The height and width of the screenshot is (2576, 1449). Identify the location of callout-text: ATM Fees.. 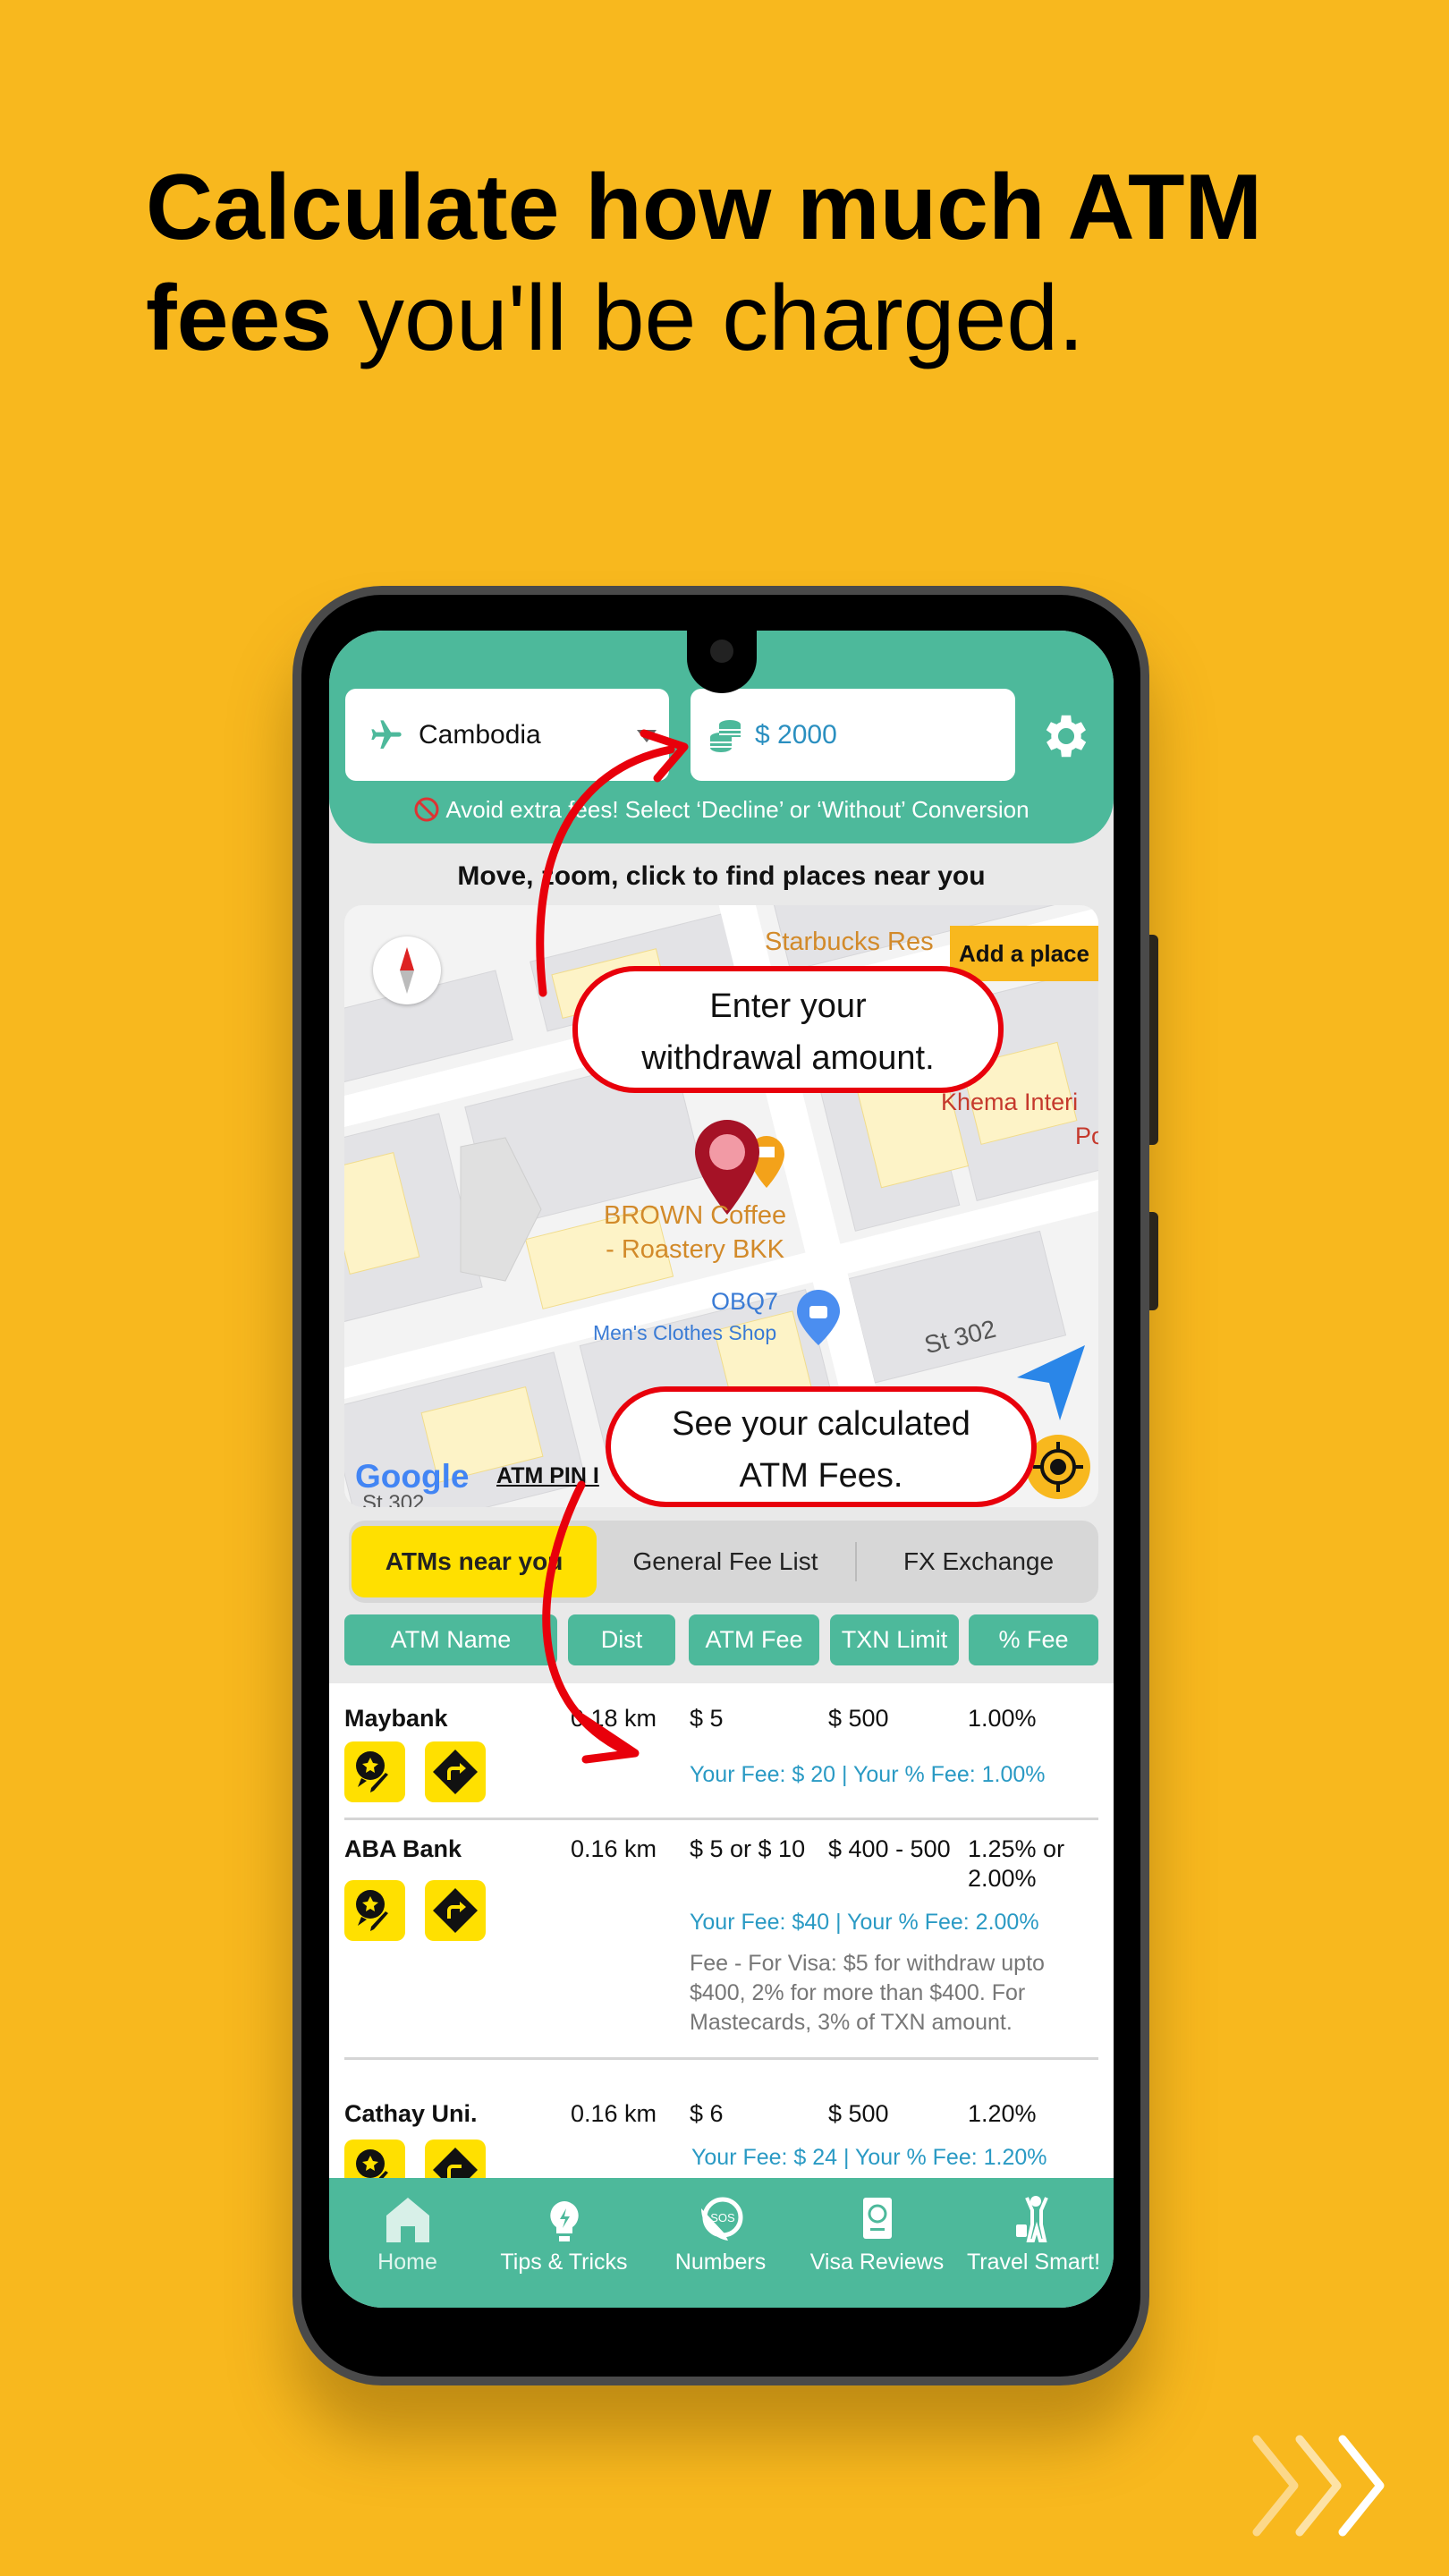
(821, 1476).